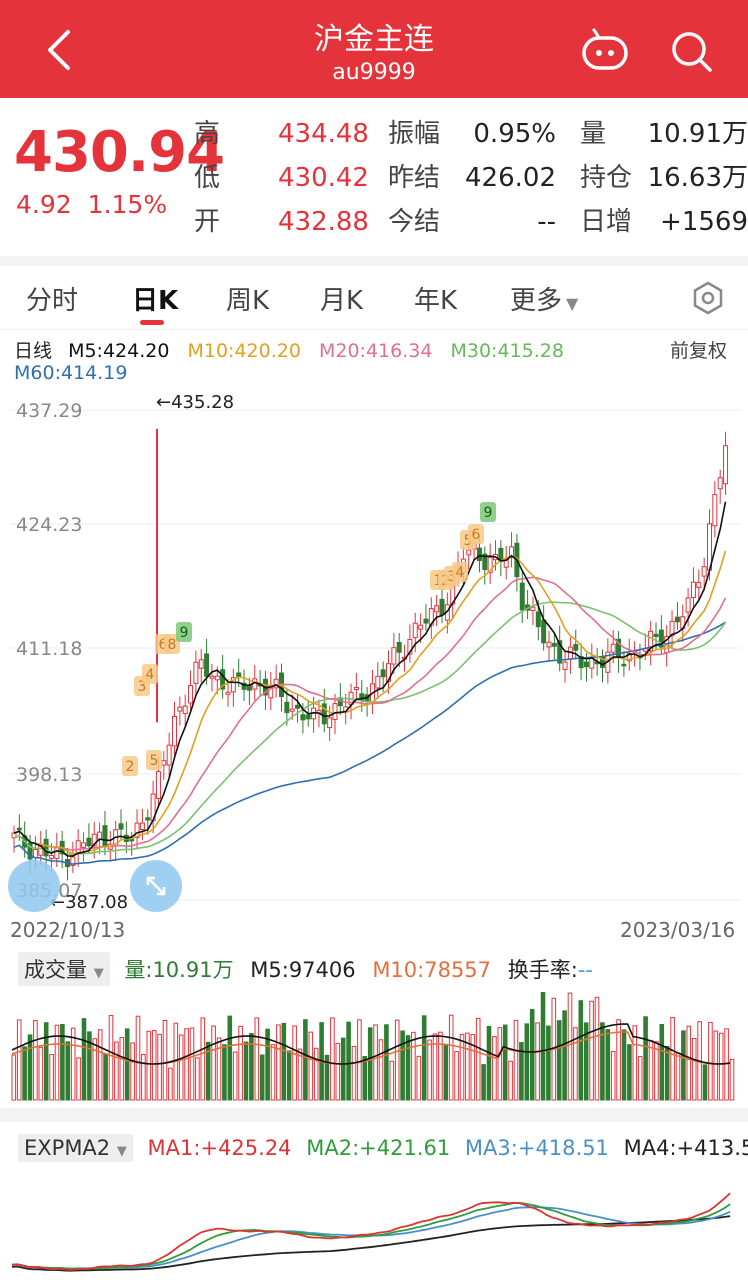 The image size is (748, 1280). I want to click on y-label-3: 398.13, so click(49, 775).